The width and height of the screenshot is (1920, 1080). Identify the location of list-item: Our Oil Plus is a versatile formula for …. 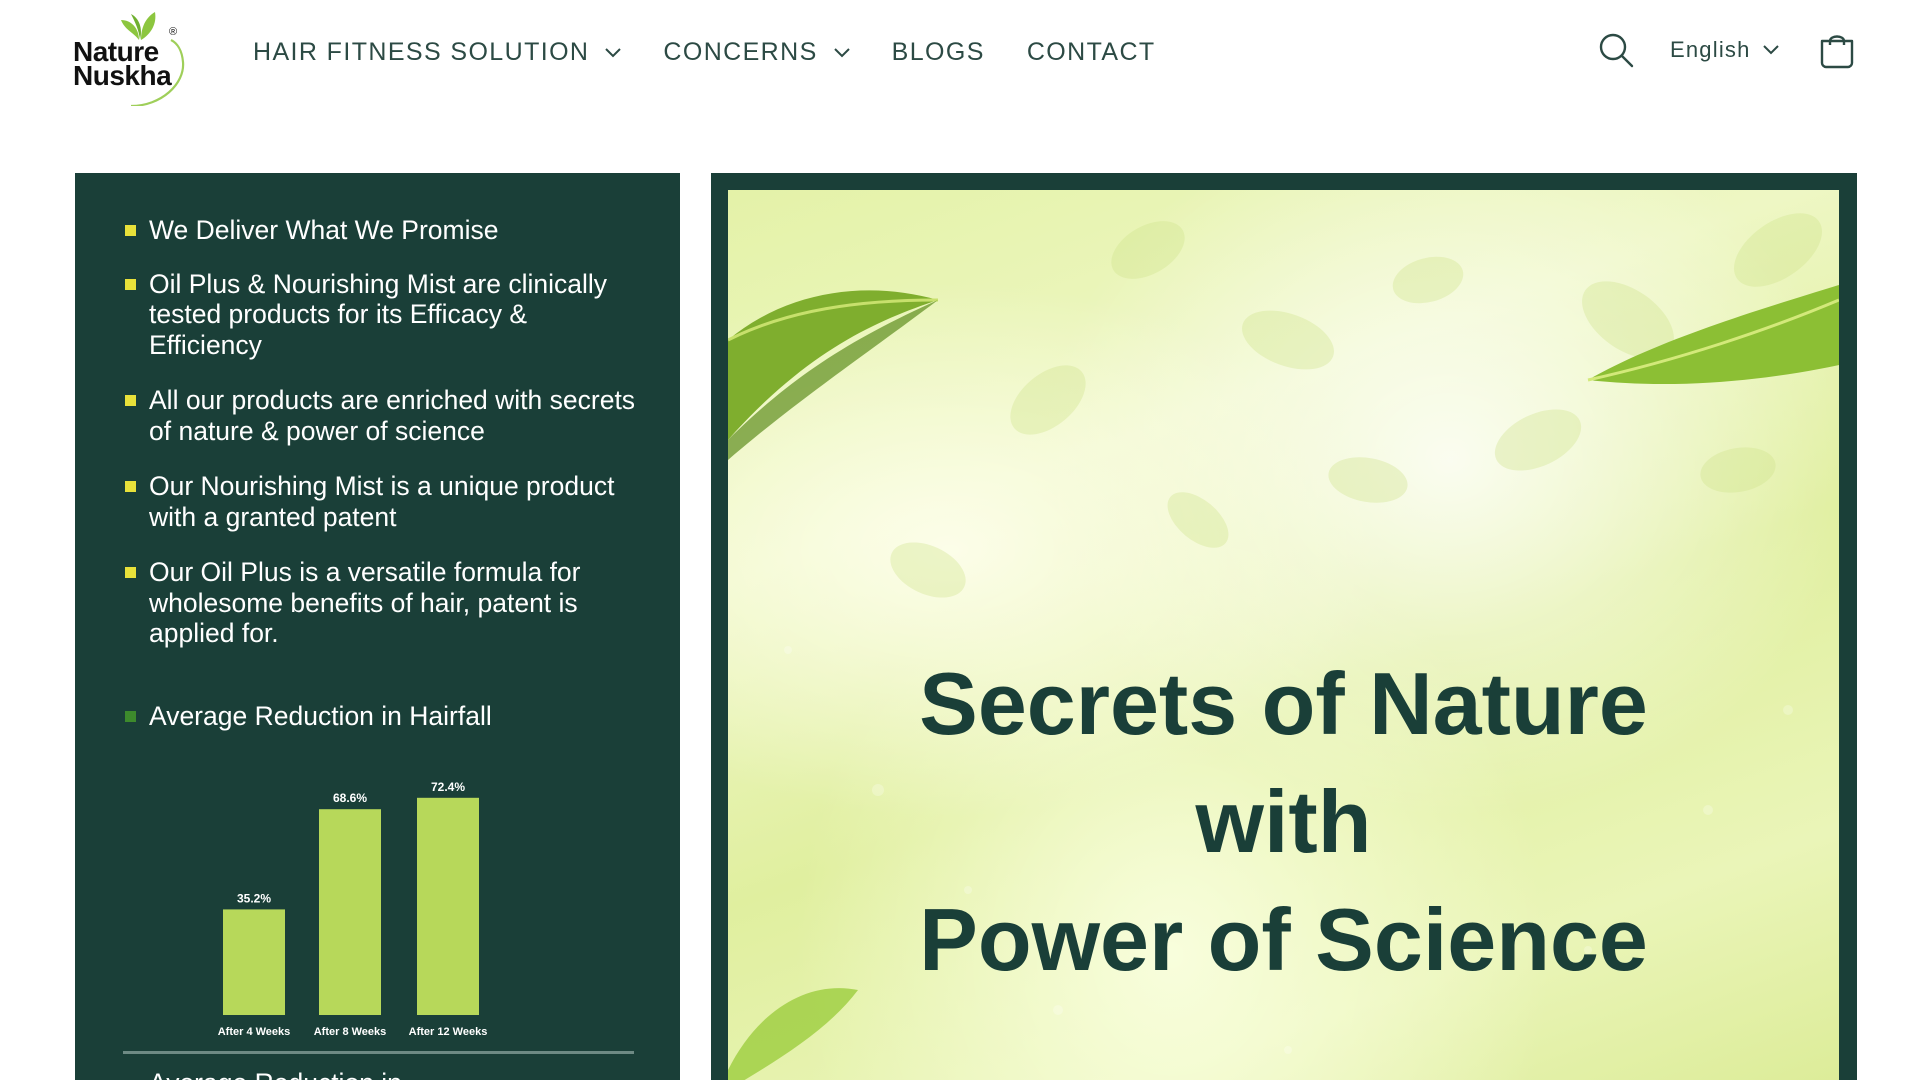
(385, 603).